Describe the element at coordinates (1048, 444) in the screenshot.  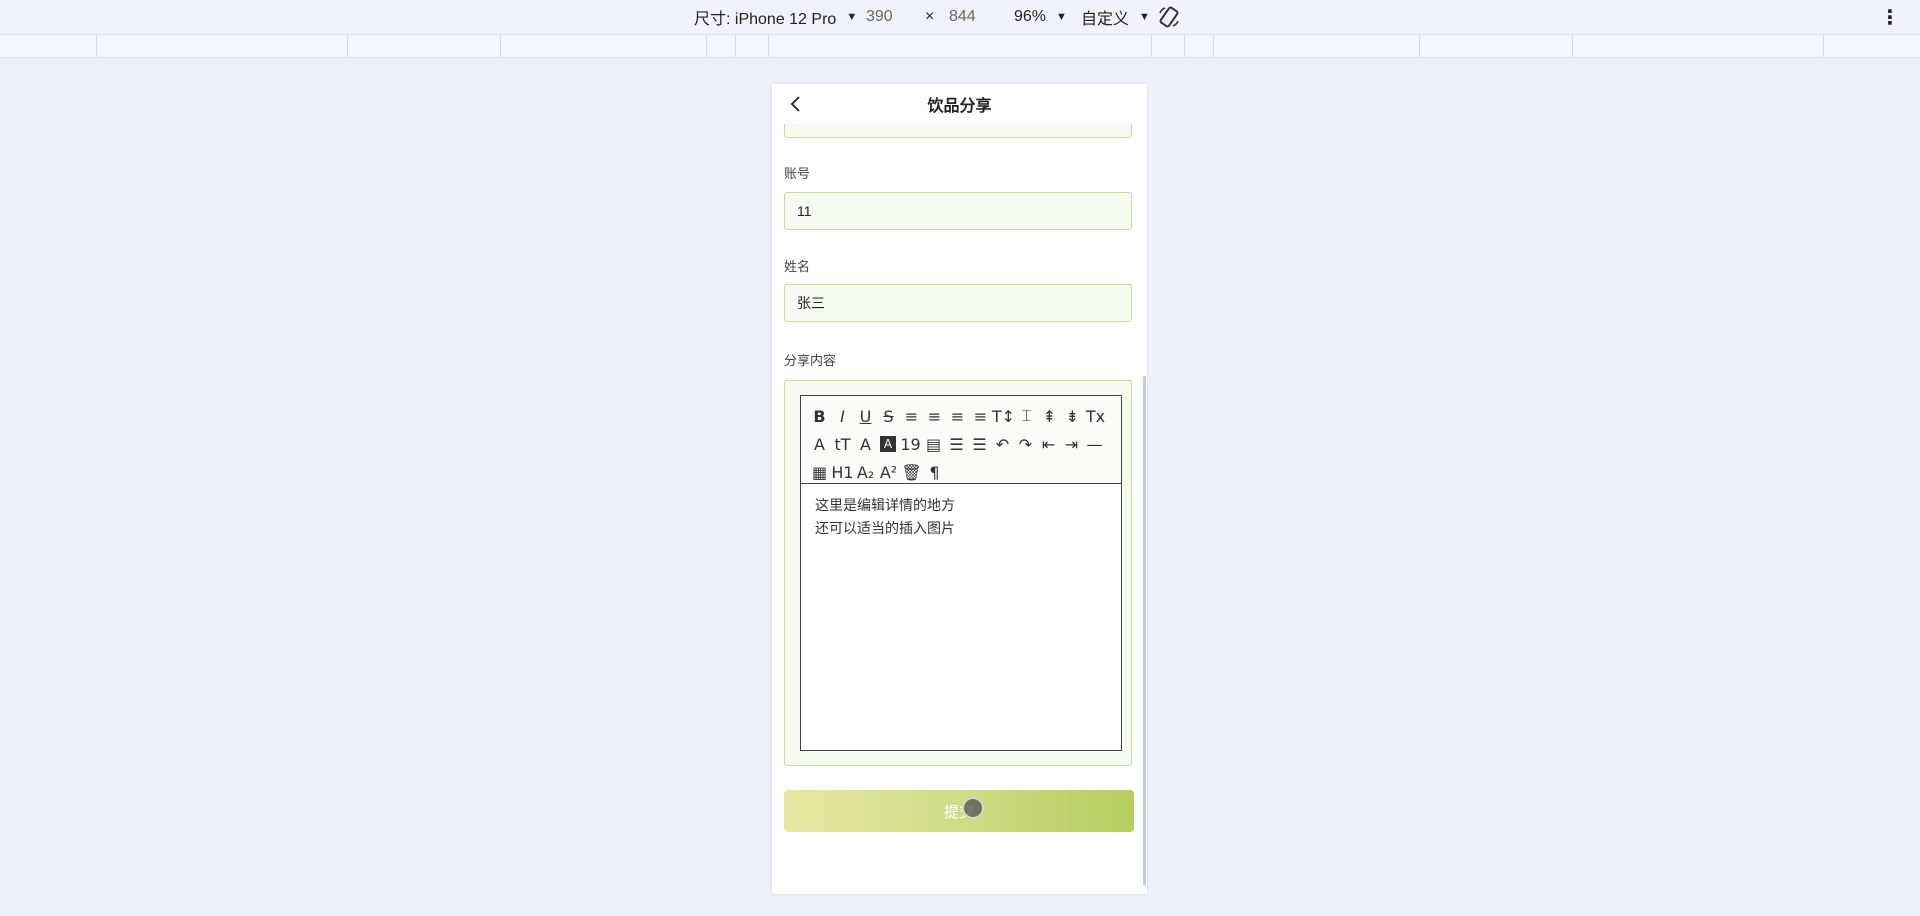
I see `outdent-icon: ⇤` at that location.